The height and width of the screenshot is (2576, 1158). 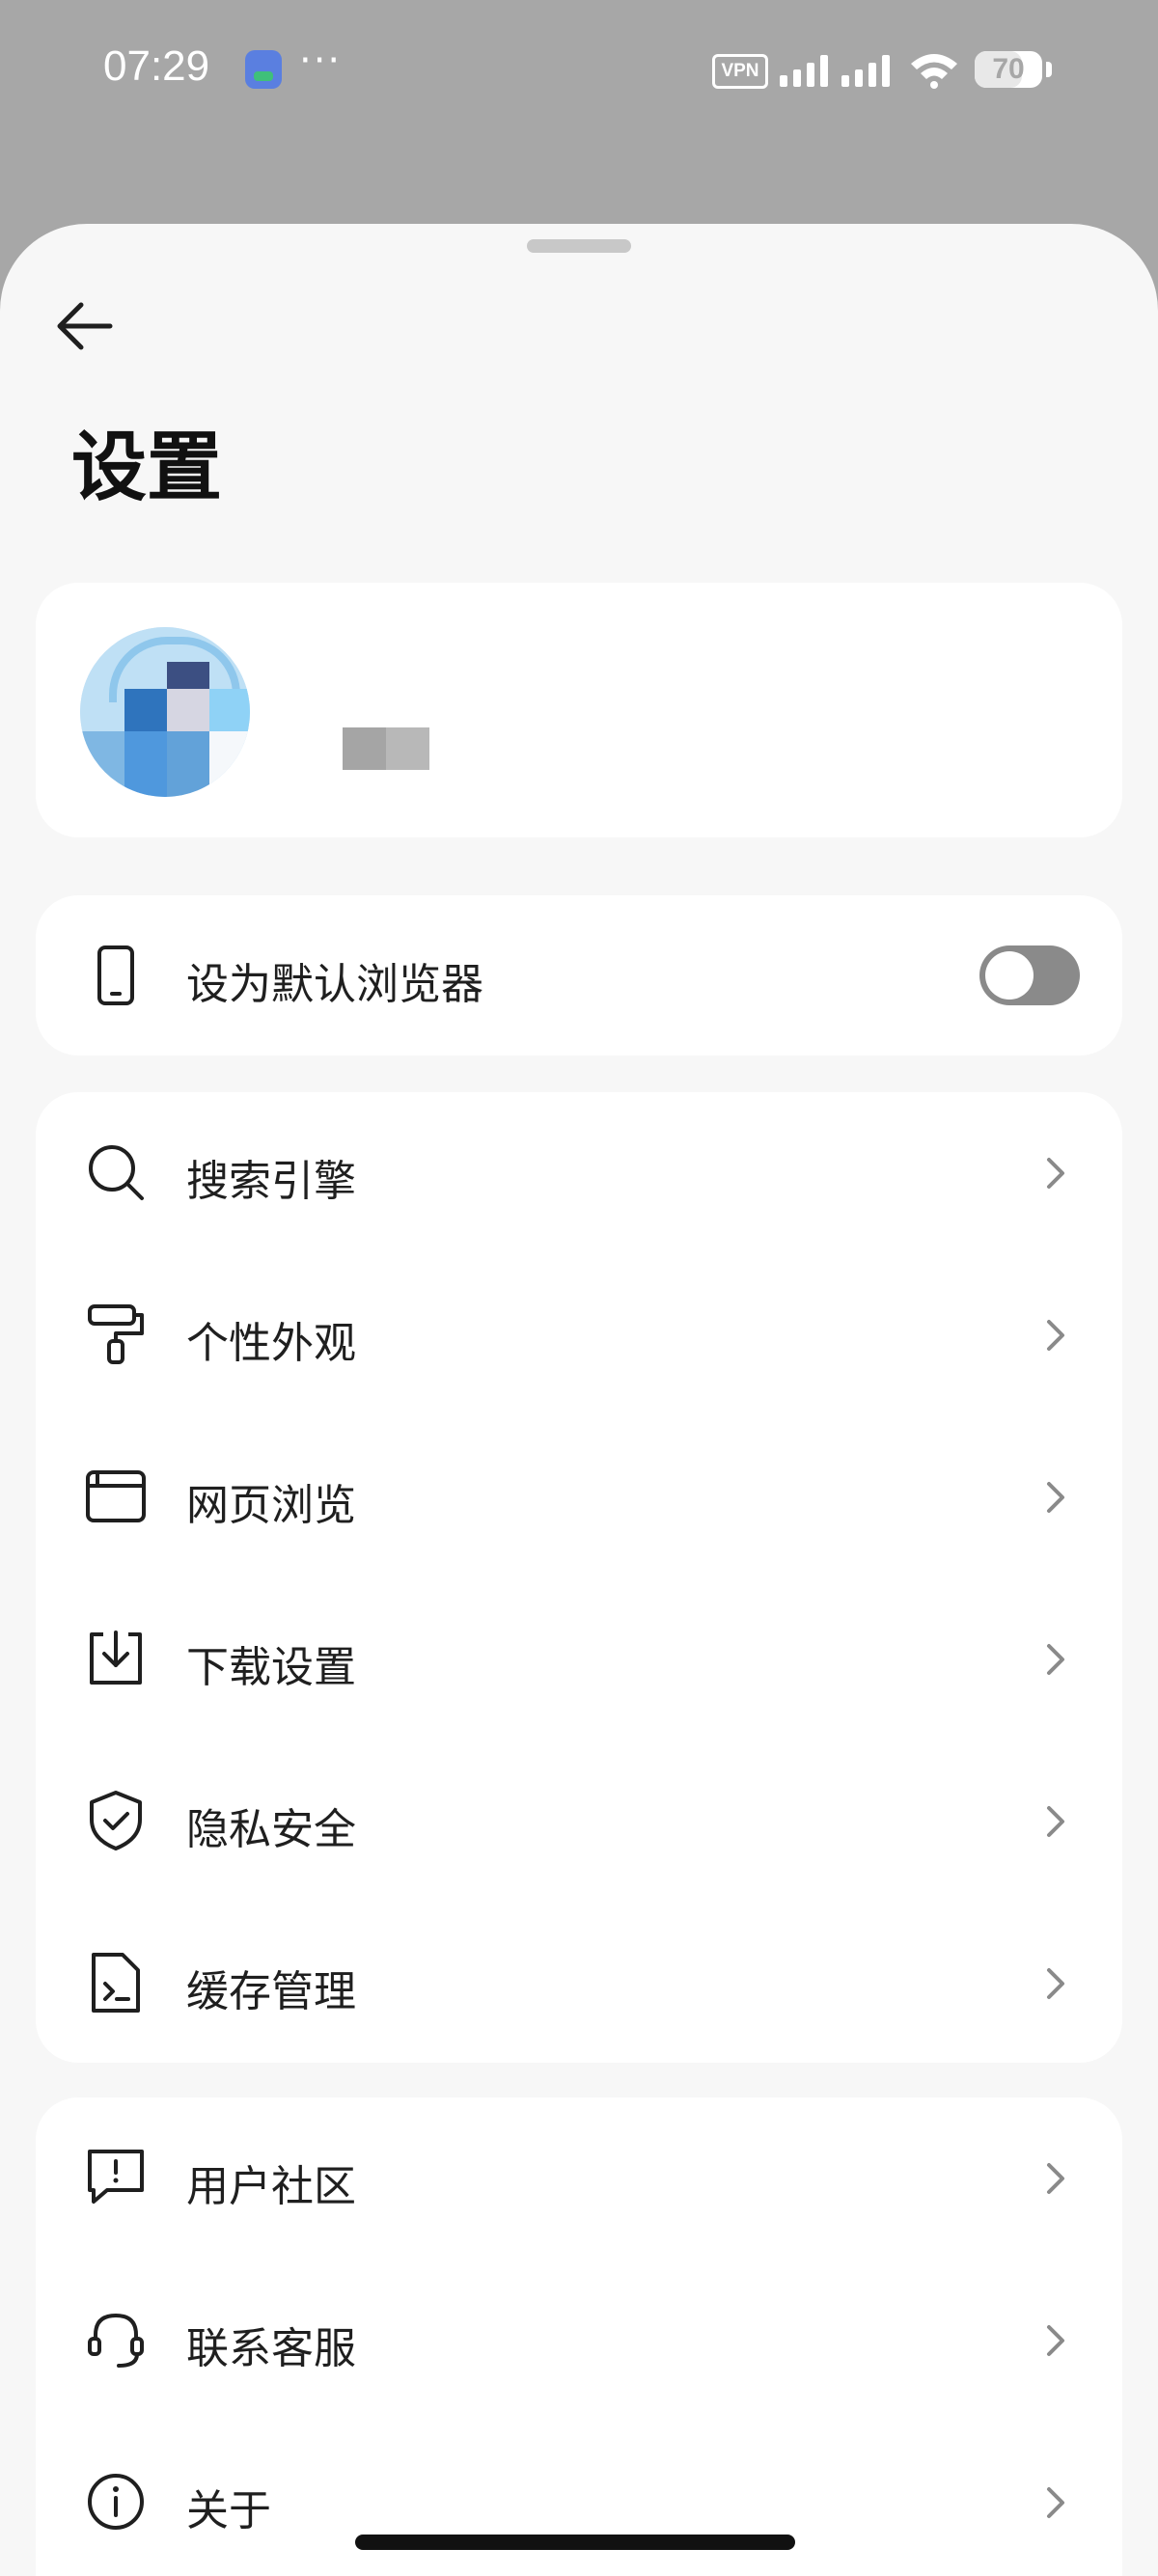 I want to click on battery-percent: 70, so click(x=1008, y=69).